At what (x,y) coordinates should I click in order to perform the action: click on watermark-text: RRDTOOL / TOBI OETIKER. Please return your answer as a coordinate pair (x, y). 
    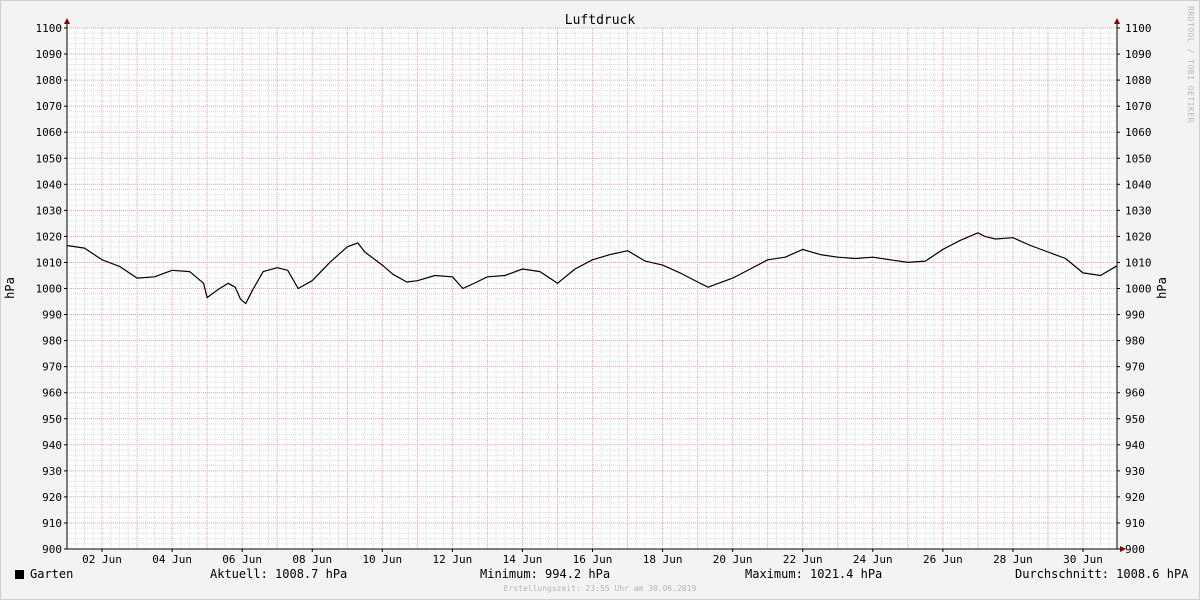
    Looking at the image, I should click on (1190, 64).